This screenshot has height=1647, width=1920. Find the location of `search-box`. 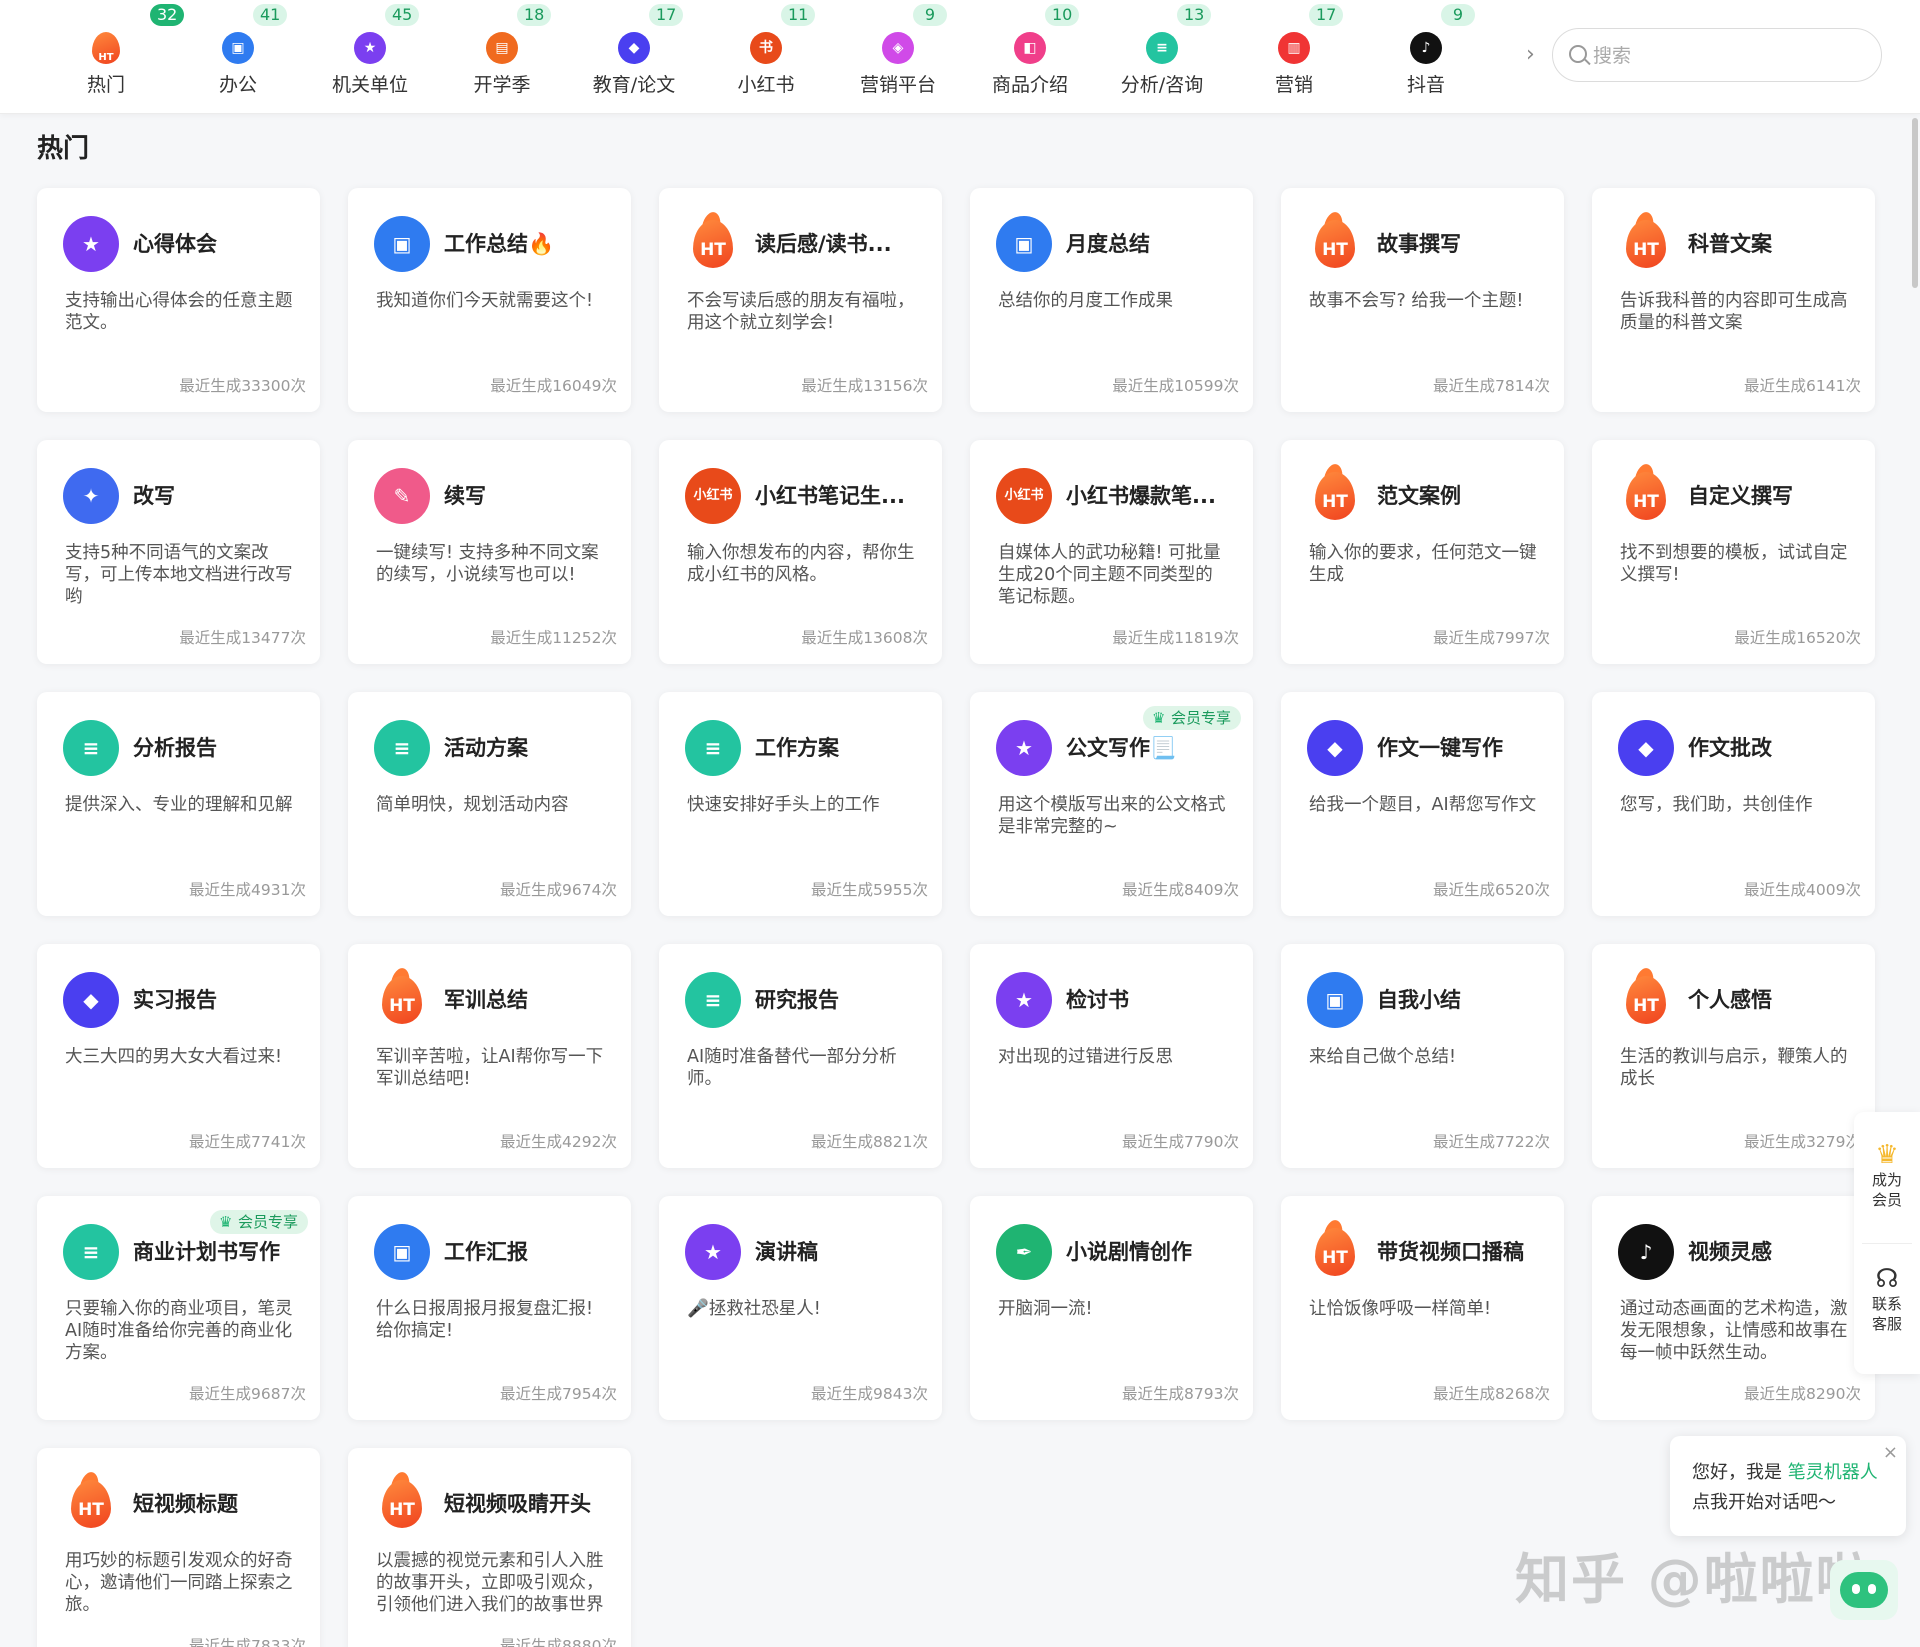

search-box is located at coordinates (1717, 55).